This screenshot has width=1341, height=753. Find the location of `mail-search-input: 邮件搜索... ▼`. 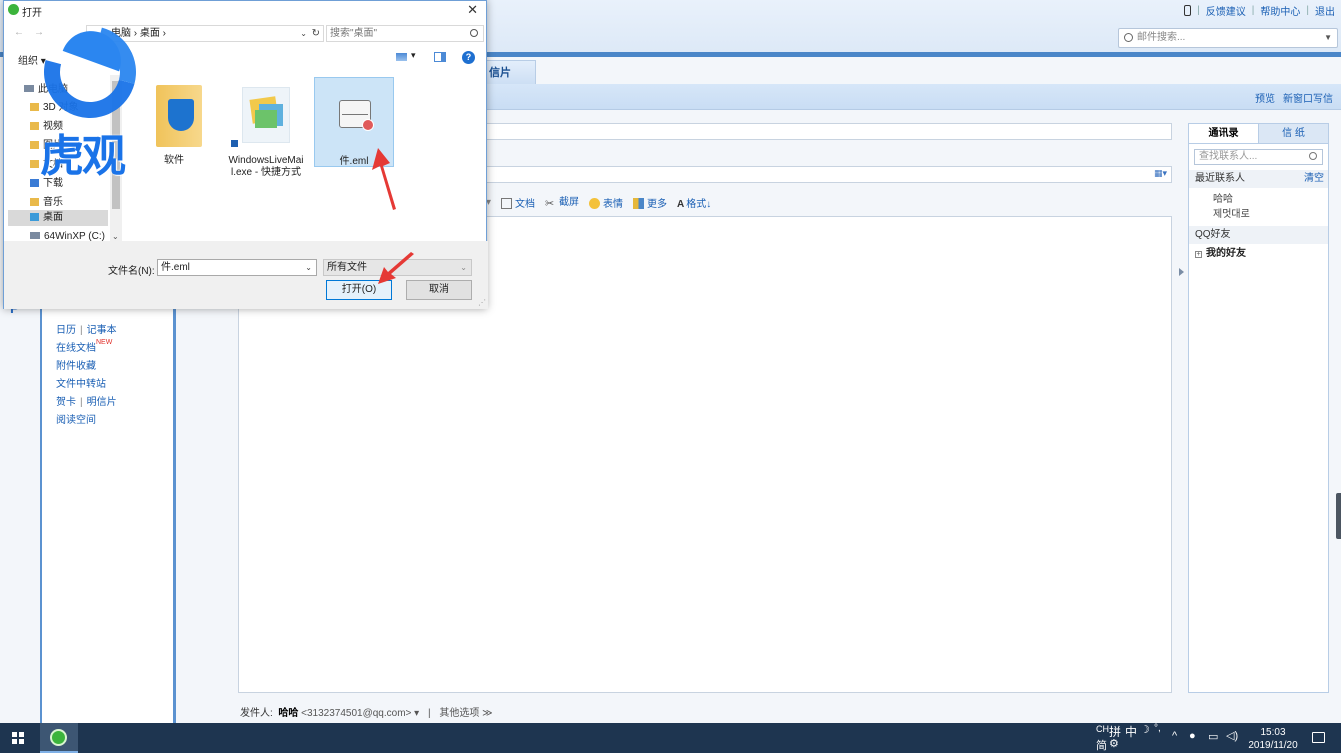

mail-search-input: 邮件搜索... ▼ is located at coordinates (1228, 38).